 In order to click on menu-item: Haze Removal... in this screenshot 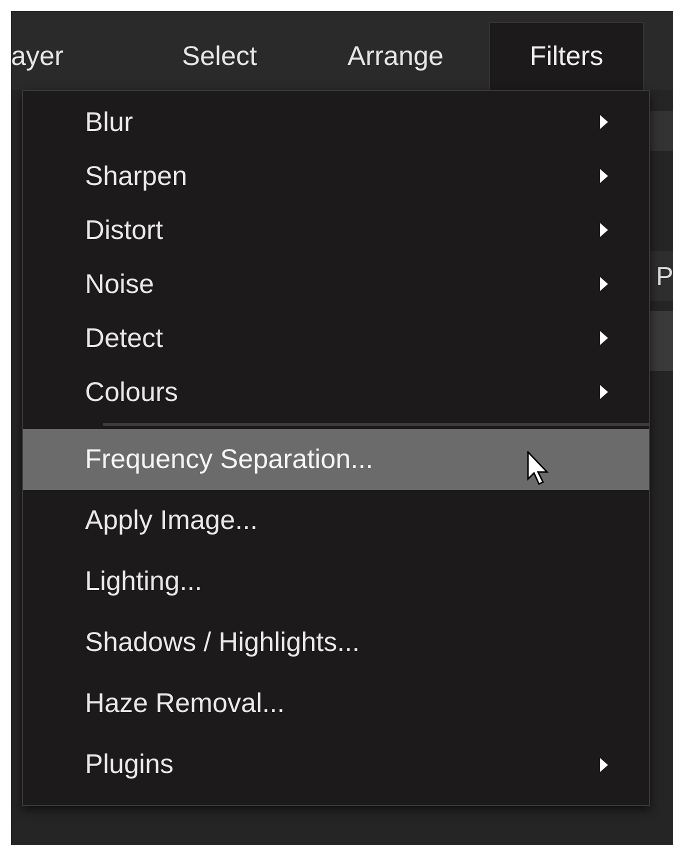, I will do `click(336, 703)`.